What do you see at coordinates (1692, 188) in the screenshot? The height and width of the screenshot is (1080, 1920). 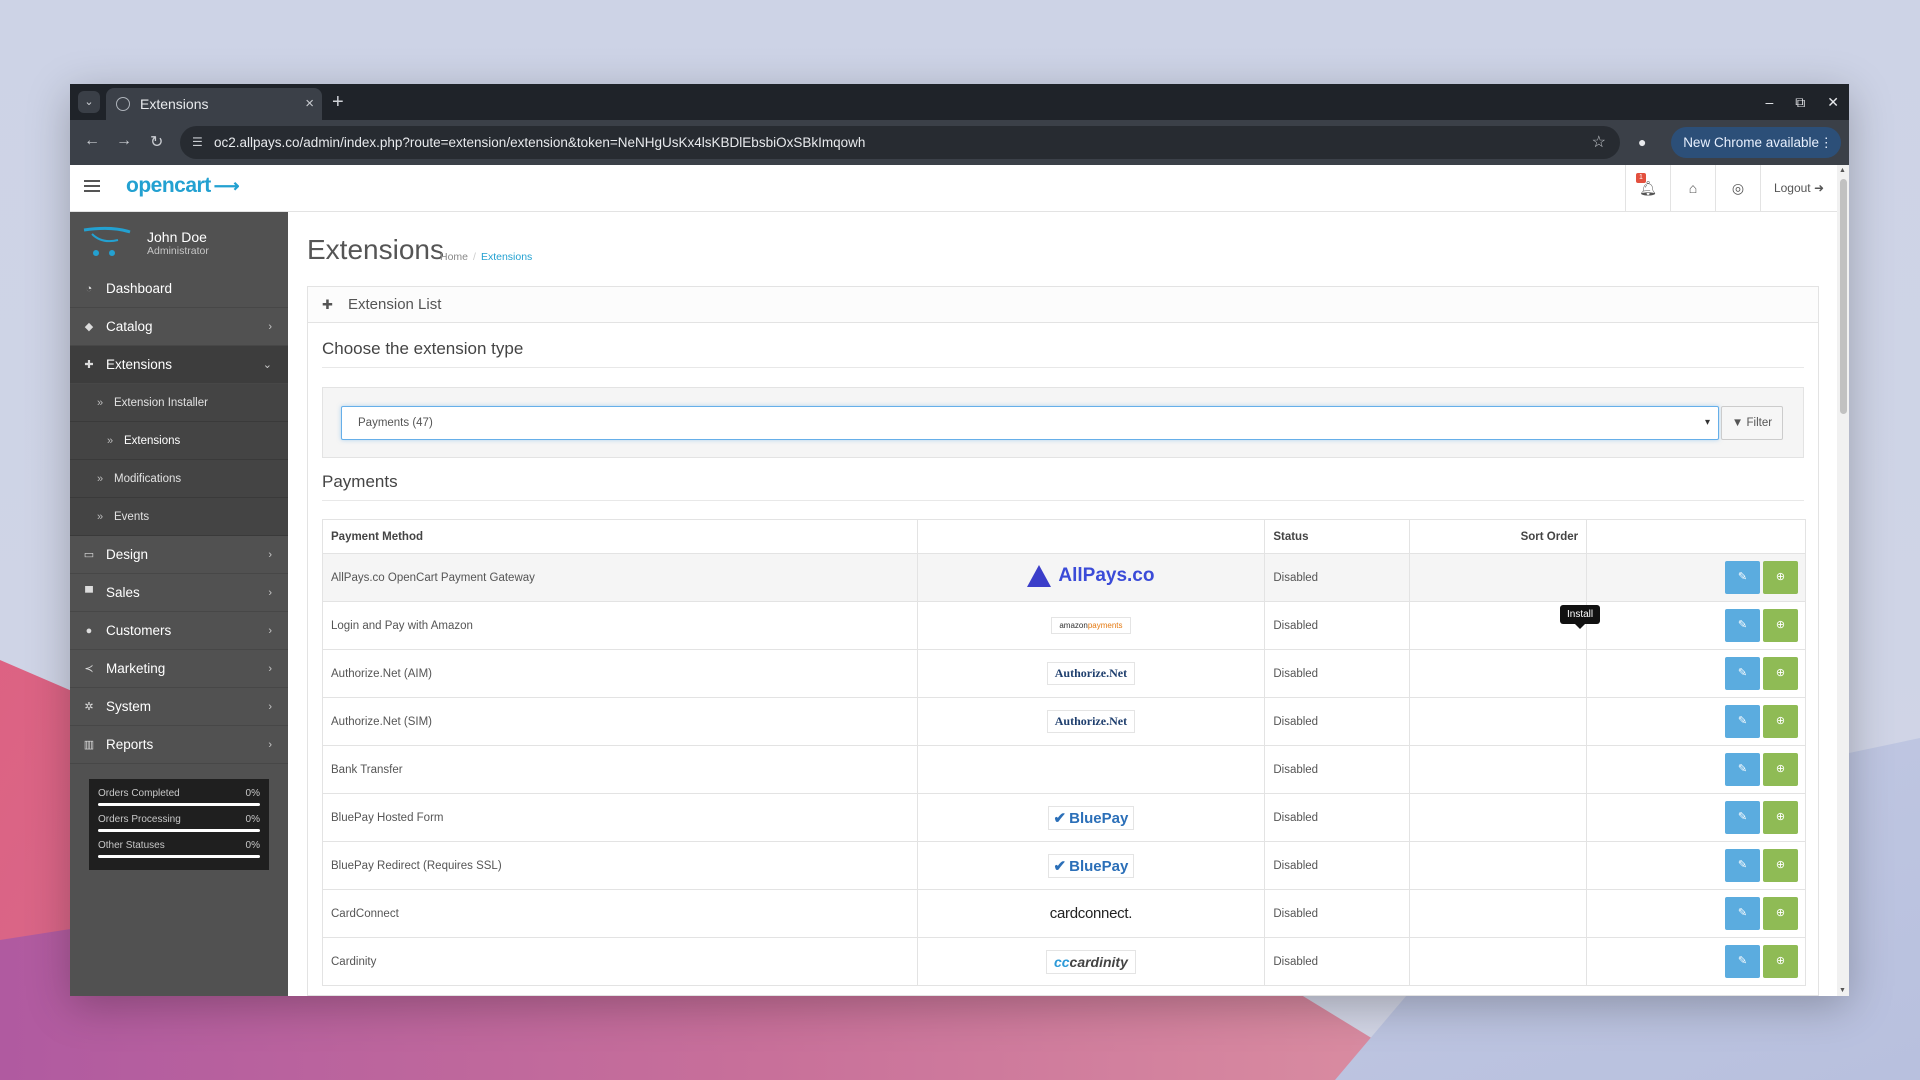 I see `home-button: ⌂` at bounding box center [1692, 188].